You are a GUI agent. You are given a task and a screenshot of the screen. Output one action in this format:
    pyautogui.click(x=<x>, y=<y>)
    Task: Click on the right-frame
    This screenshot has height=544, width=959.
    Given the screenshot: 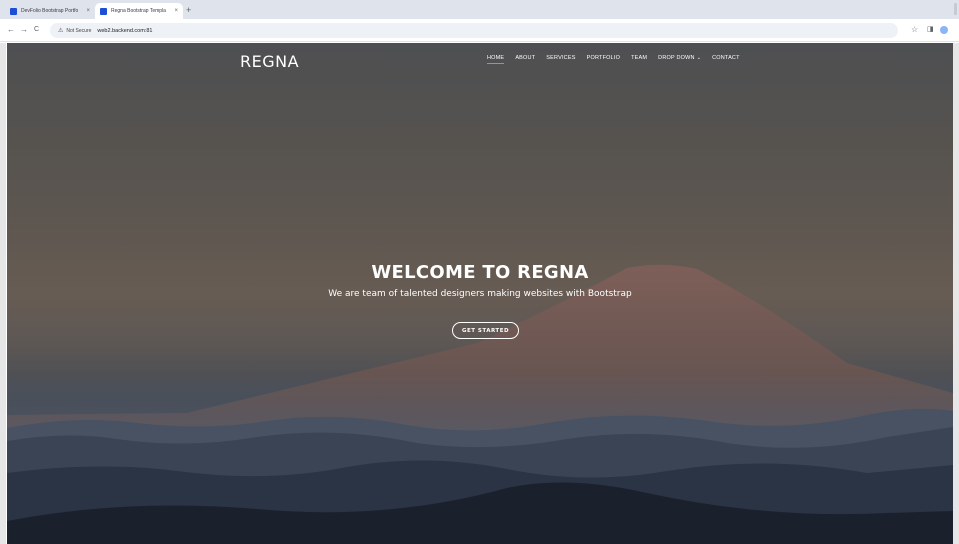 What is the action you would take?
    pyautogui.click(x=956, y=293)
    